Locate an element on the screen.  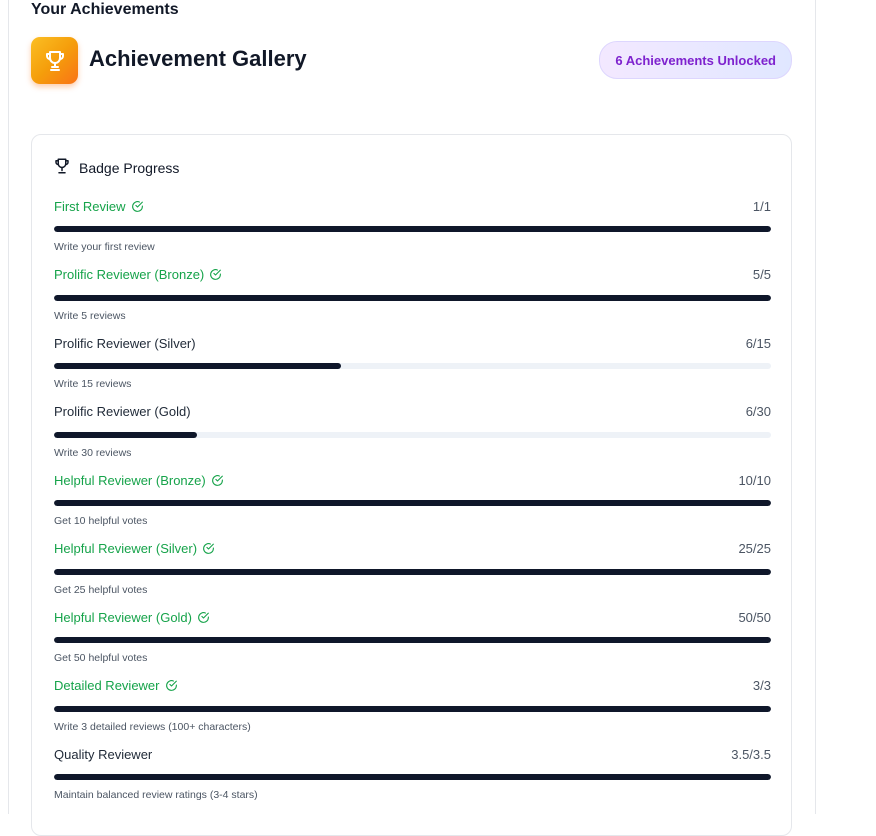
achievements-unlocked-badge: 6 Achievements Unlocked is located at coordinates (695, 60).